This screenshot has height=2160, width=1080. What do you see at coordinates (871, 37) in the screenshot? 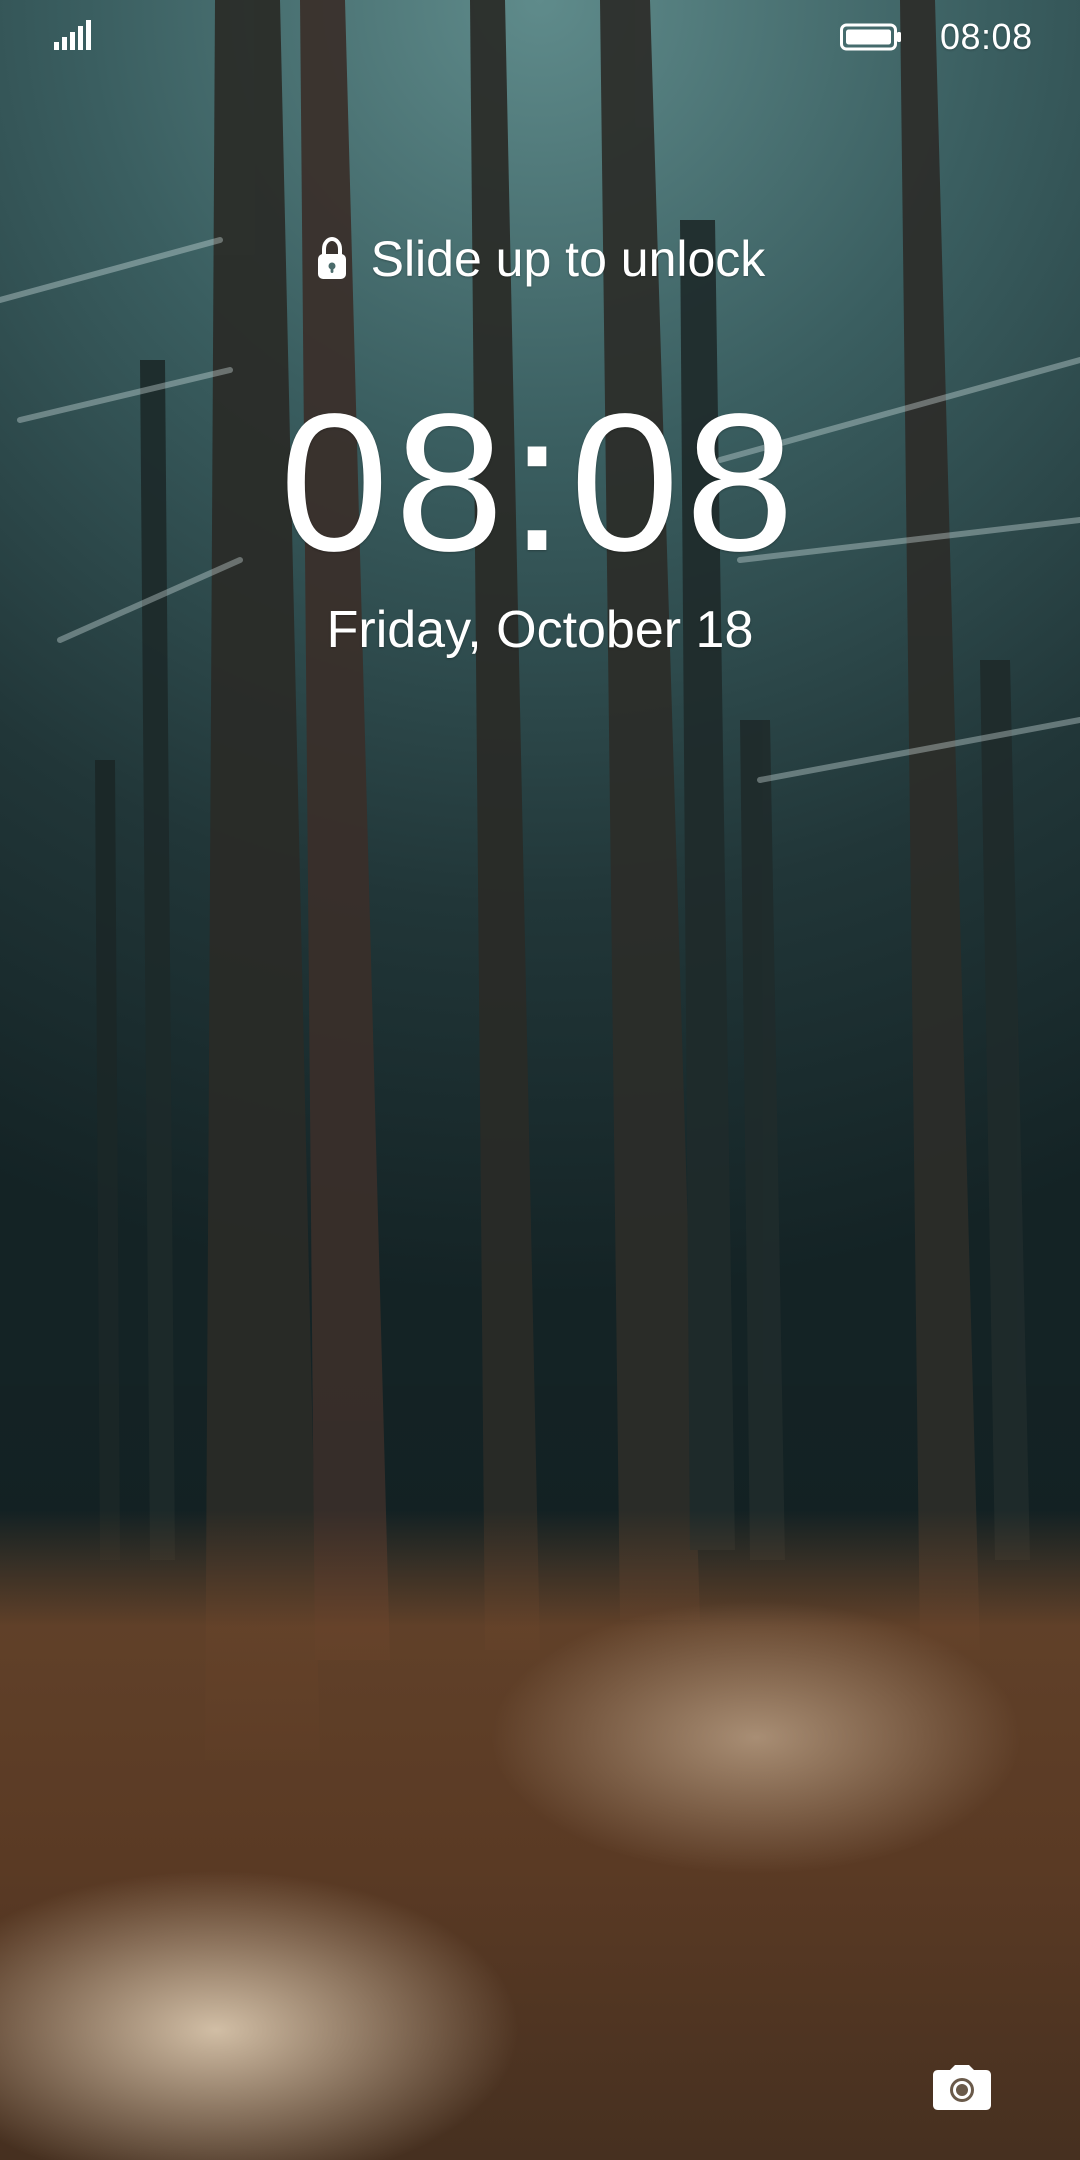
I see `battery-icon` at bounding box center [871, 37].